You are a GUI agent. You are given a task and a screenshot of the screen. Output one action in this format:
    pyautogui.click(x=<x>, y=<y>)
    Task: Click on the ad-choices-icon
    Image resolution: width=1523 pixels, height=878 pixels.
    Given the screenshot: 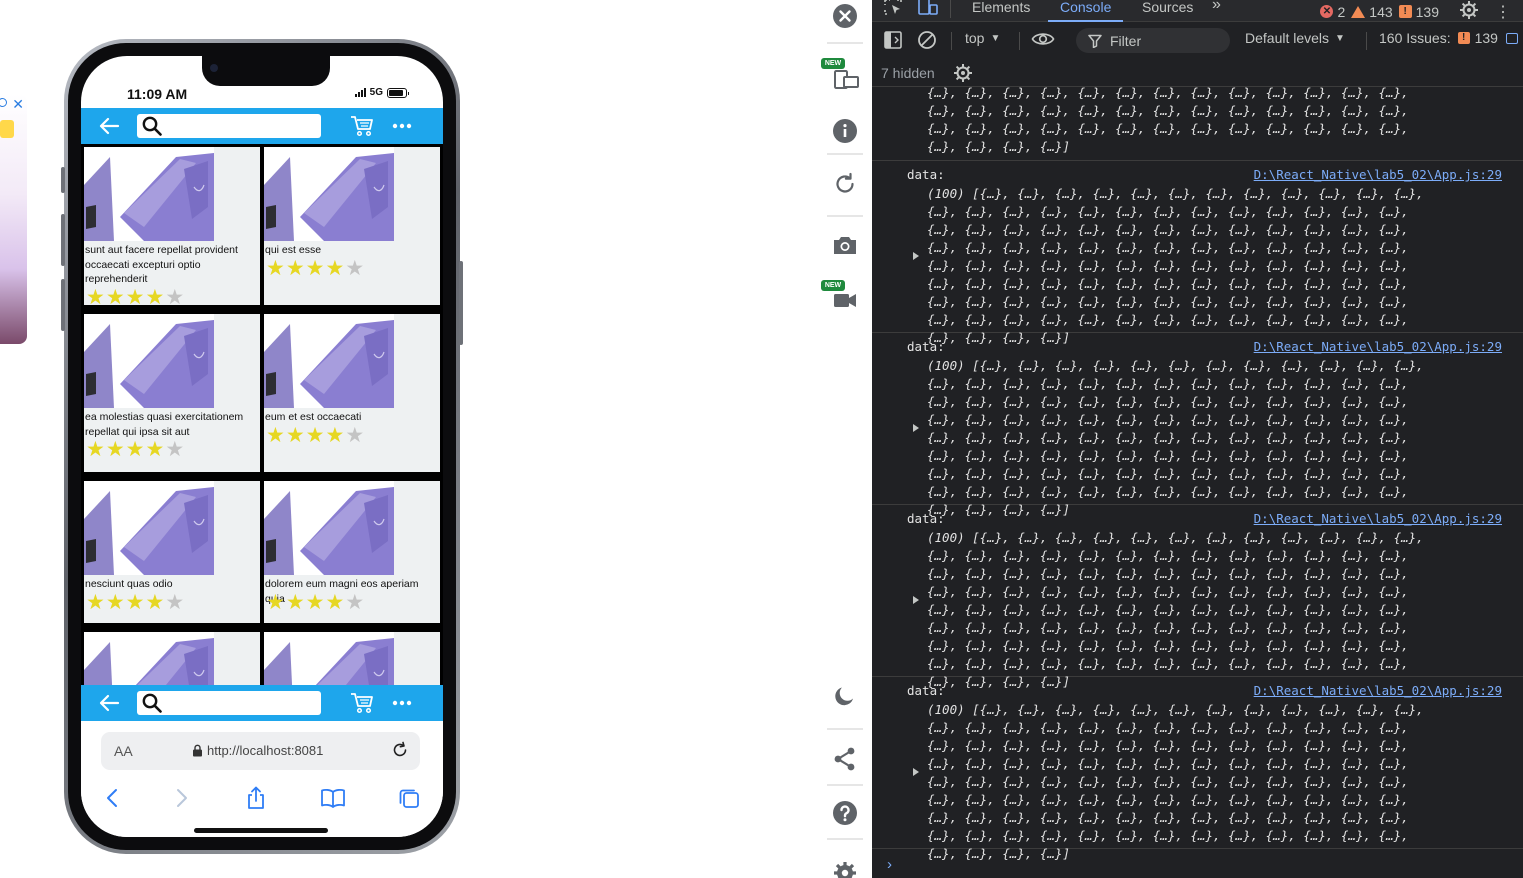 What is the action you would take?
    pyautogui.click(x=3, y=102)
    